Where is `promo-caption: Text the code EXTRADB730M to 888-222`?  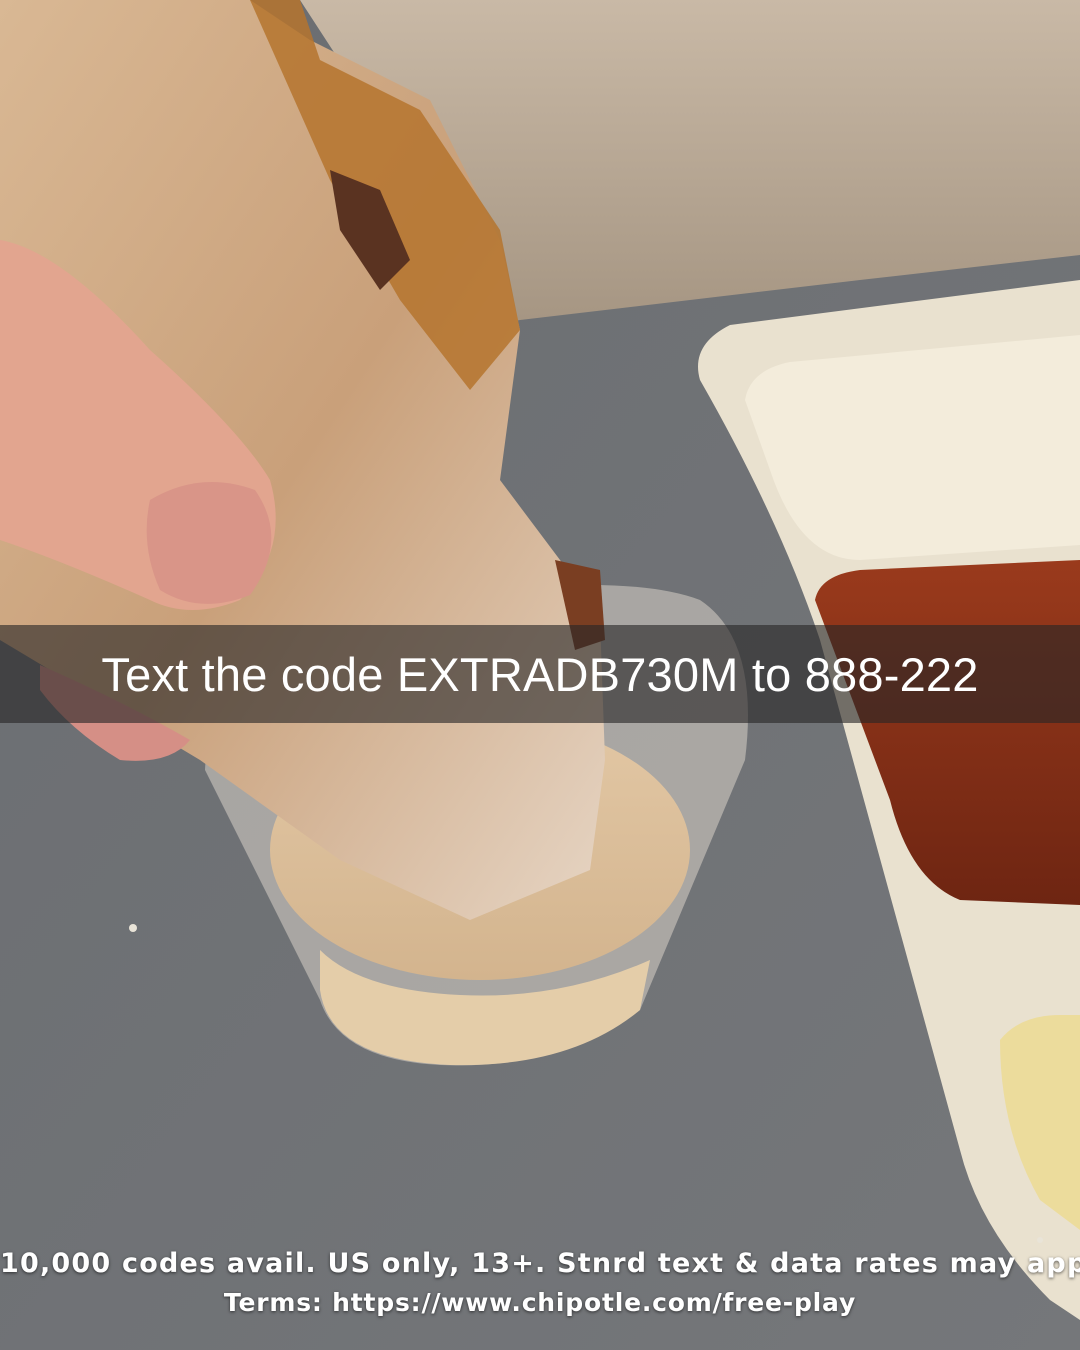
promo-caption: Text the code EXTRADB730M to 888-222 is located at coordinates (540, 674).